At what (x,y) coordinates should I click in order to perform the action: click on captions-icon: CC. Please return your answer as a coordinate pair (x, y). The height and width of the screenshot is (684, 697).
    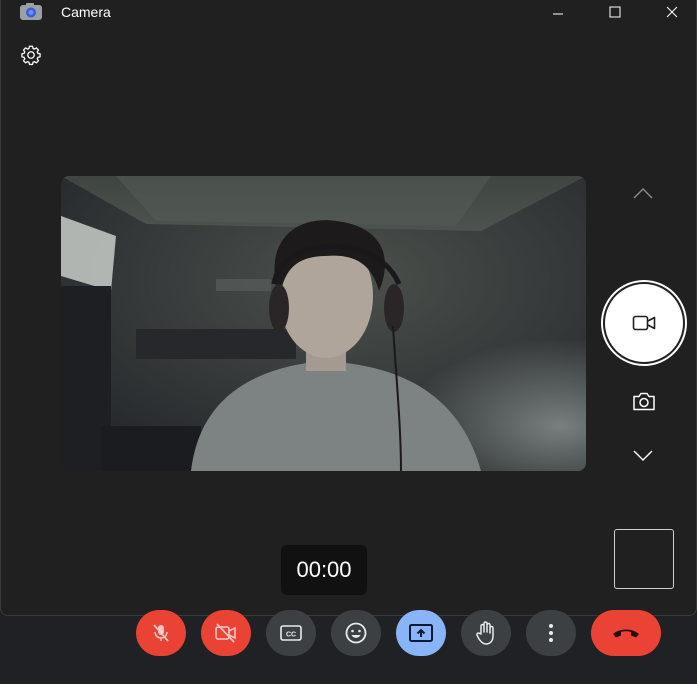
    Looking at the image, I should click on (291, 633).